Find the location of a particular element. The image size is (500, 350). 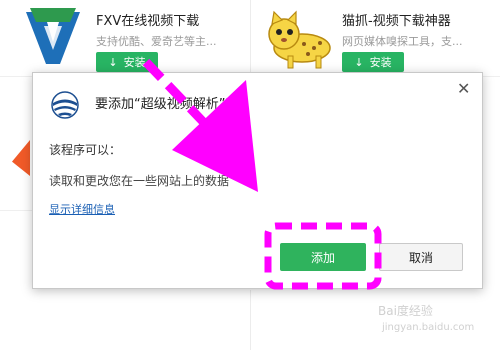

app-name: 猫抓-视频下载神器 is located at coordinates (396, 21).